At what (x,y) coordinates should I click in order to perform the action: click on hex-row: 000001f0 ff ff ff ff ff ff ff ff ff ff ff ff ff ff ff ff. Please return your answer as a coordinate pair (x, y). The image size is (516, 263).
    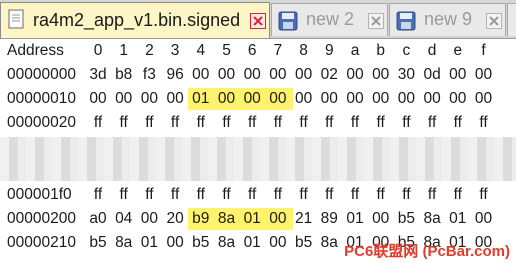
    Looking at the image, I should click on (258, 195).